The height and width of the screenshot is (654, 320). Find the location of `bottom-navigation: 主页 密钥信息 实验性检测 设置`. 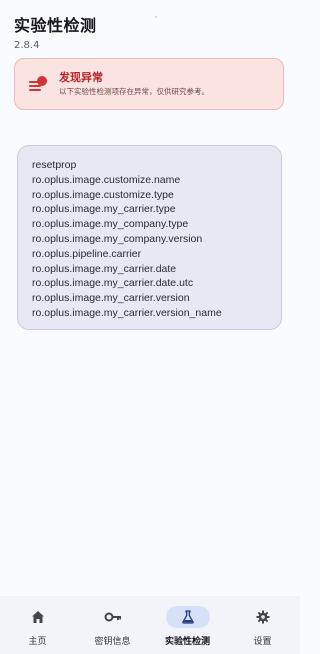

bottom-navigation: 主页 密钥信息 实验性检测 设置 is located at coordinates (150, 625).